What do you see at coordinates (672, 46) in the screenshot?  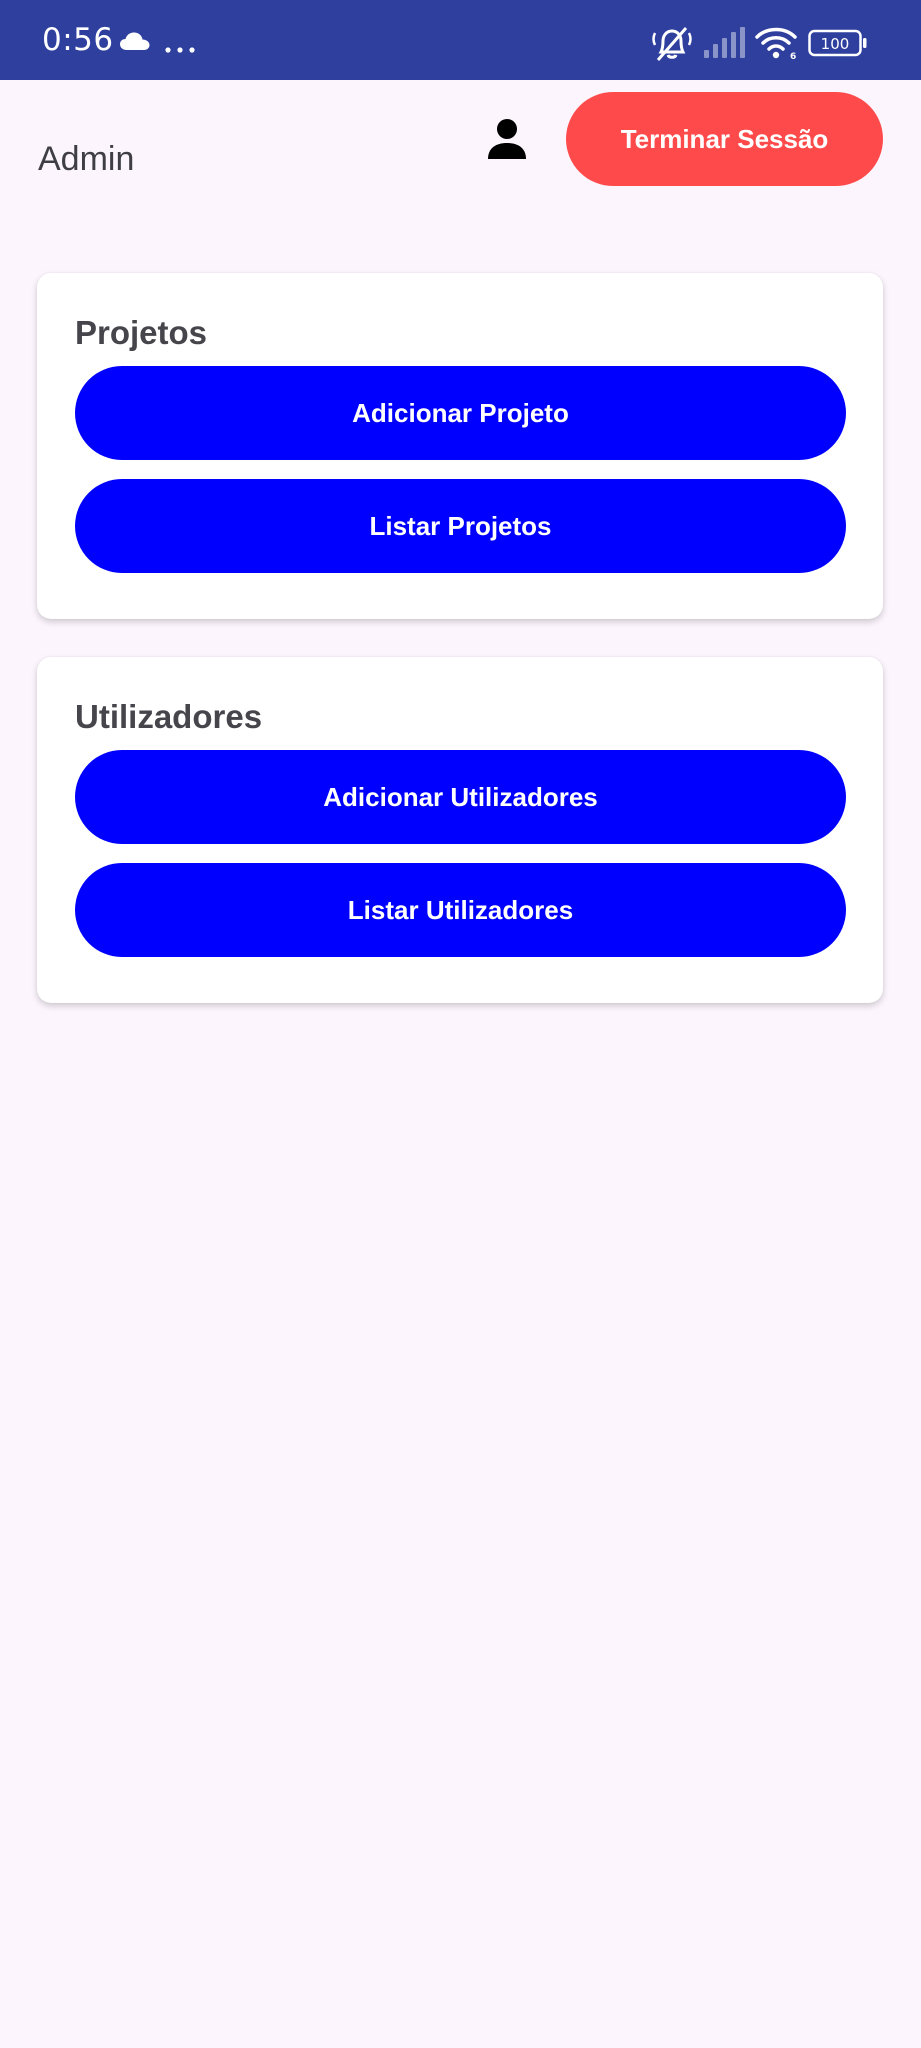 I see `vibrate-off-icon` at bounding box center [672, 46].